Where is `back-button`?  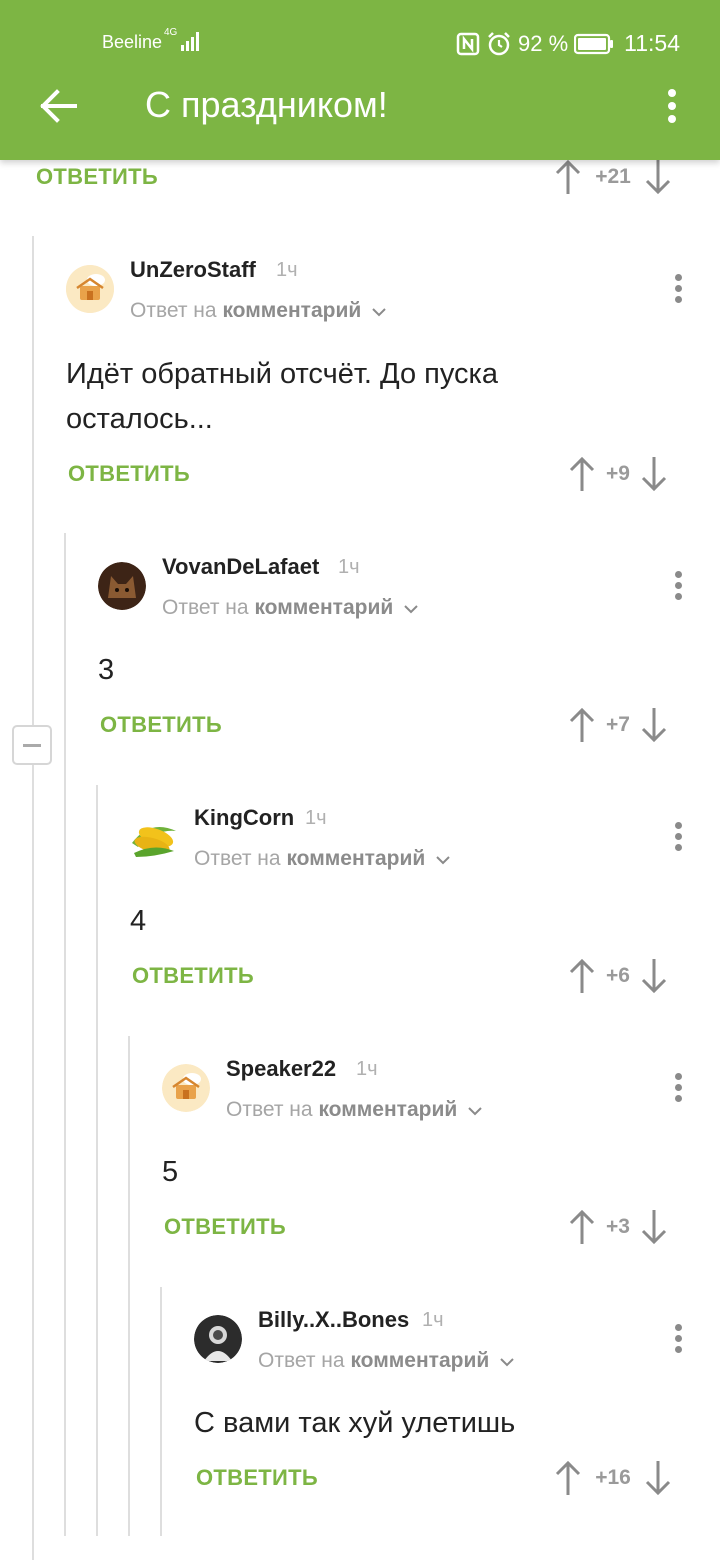
back-button is located at coordinates (58, 106).